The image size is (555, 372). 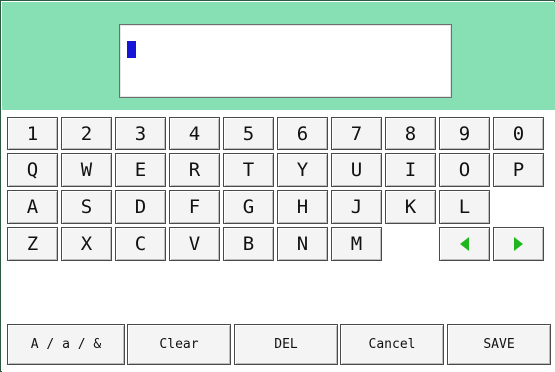 I want to click on key-n: N, so click(x=302, y=244).